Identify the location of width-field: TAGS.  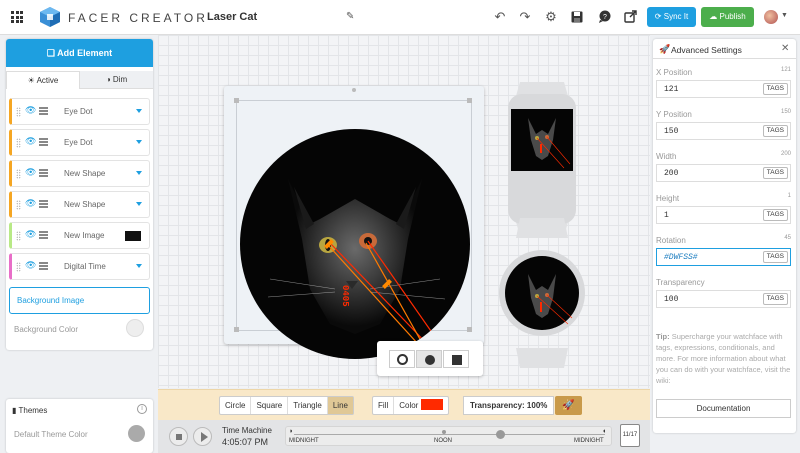
(723, 173).